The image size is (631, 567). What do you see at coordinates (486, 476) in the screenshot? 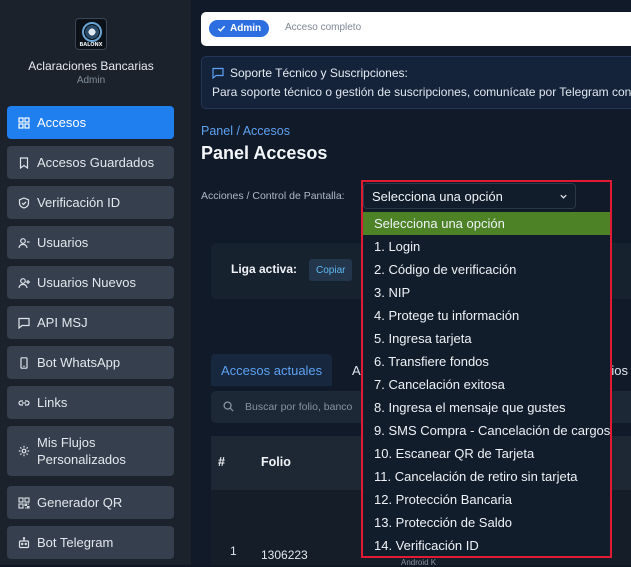
I see `option-cancelacion-retiro: 11. Cancelación de retiro sin tarjeta` at bounding box center [486, 476].